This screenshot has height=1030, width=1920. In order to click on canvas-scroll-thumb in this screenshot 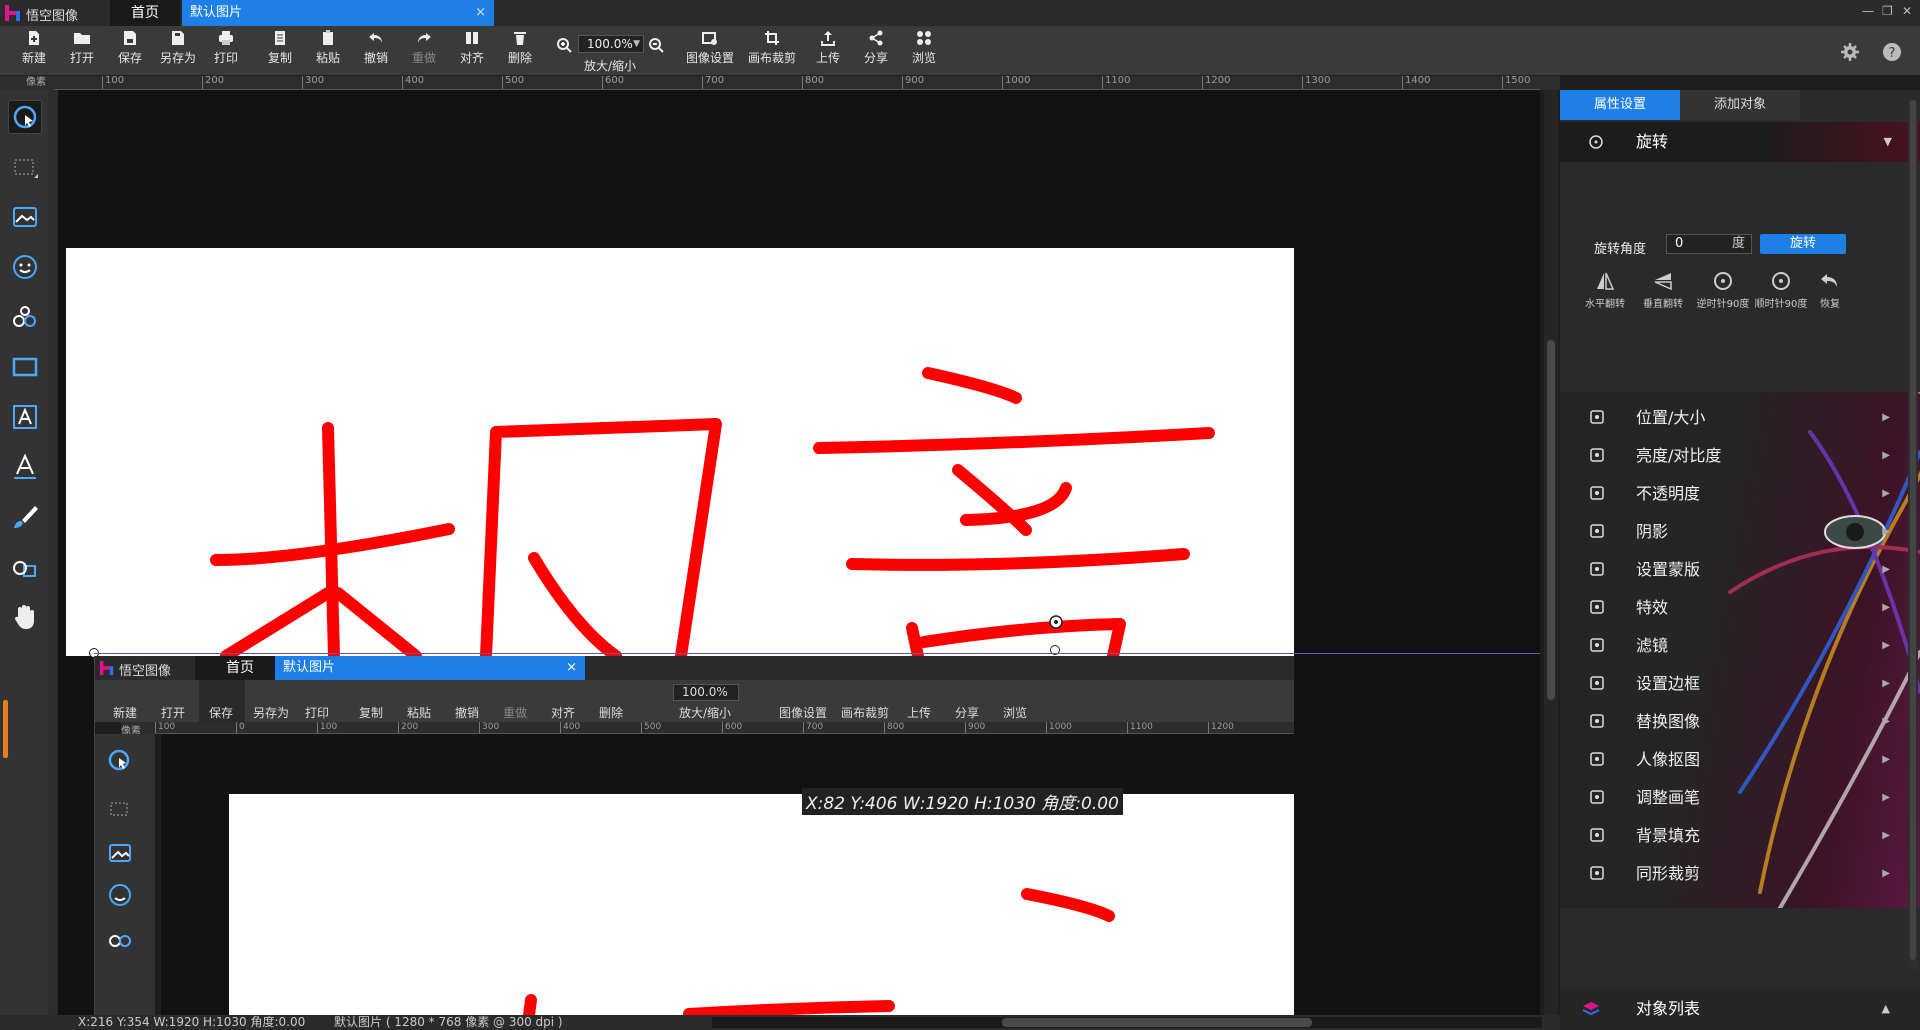, I will do `click(1551, 520)`.